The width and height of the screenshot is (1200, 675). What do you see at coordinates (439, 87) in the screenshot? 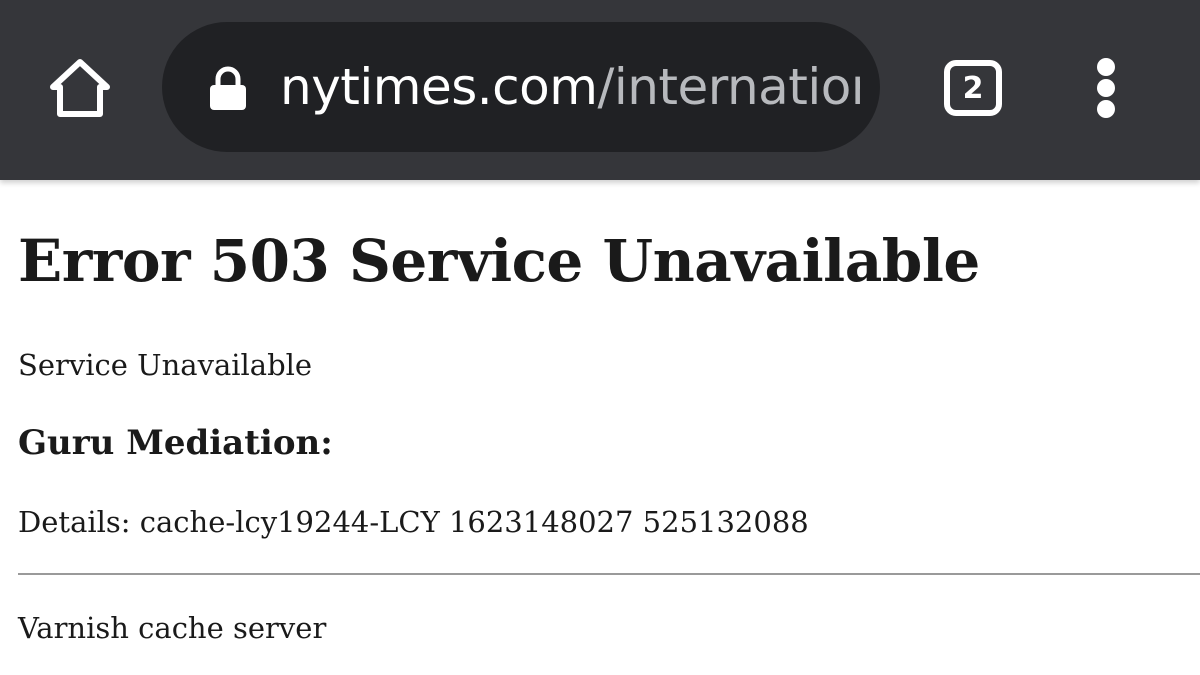
I see `url-domain: nytimes.com` at bounding box center [439, 87].